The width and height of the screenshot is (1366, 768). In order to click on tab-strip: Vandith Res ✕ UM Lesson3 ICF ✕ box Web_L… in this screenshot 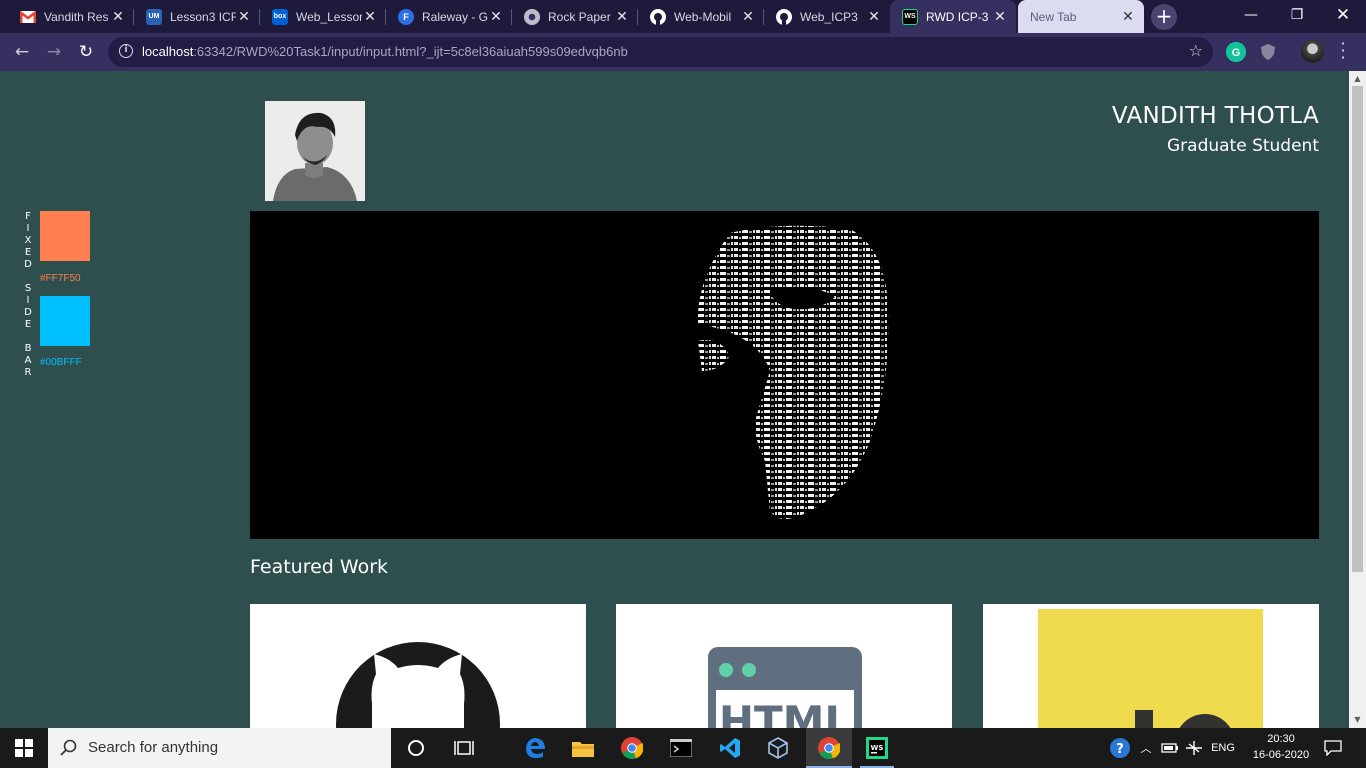, I will do `click(683, 16)`.